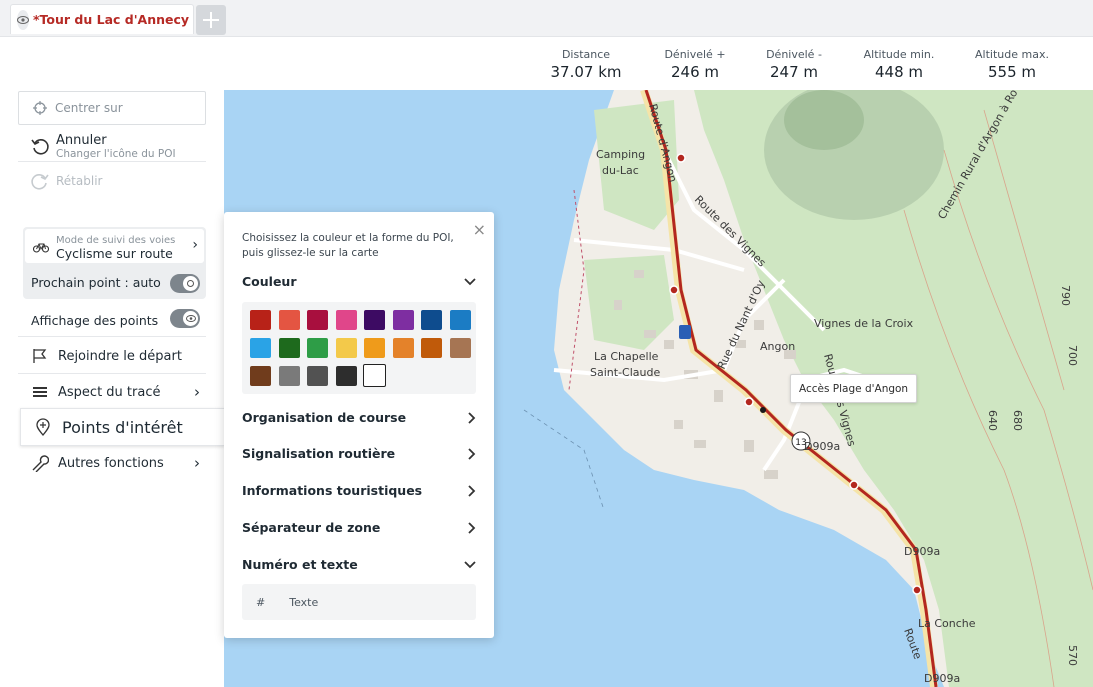 This screenshot has height=687, width=1093. Describe the element at coordinates (40, 108) in the screenshot. I see `center-target-icon` at that location.